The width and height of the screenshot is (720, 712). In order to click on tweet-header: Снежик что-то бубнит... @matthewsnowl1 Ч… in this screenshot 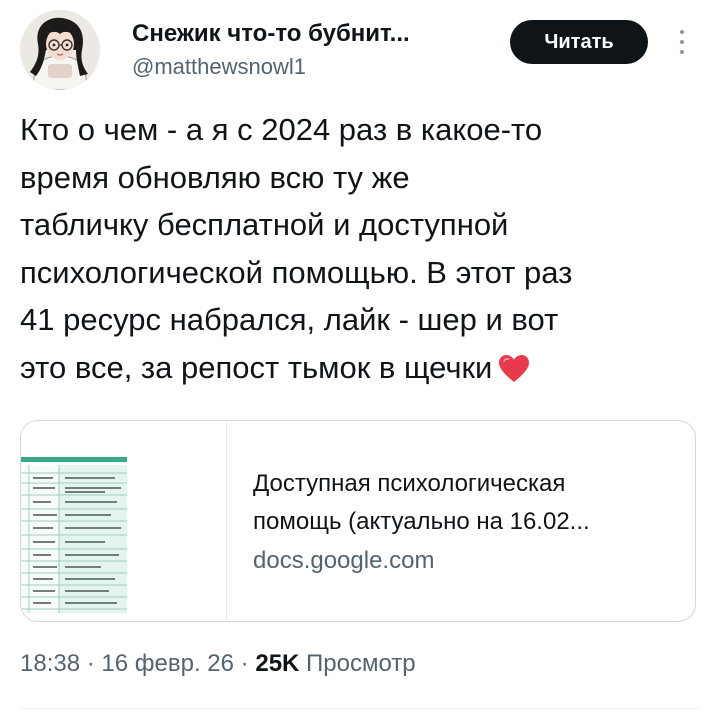, I will do `click(360, 50)`.